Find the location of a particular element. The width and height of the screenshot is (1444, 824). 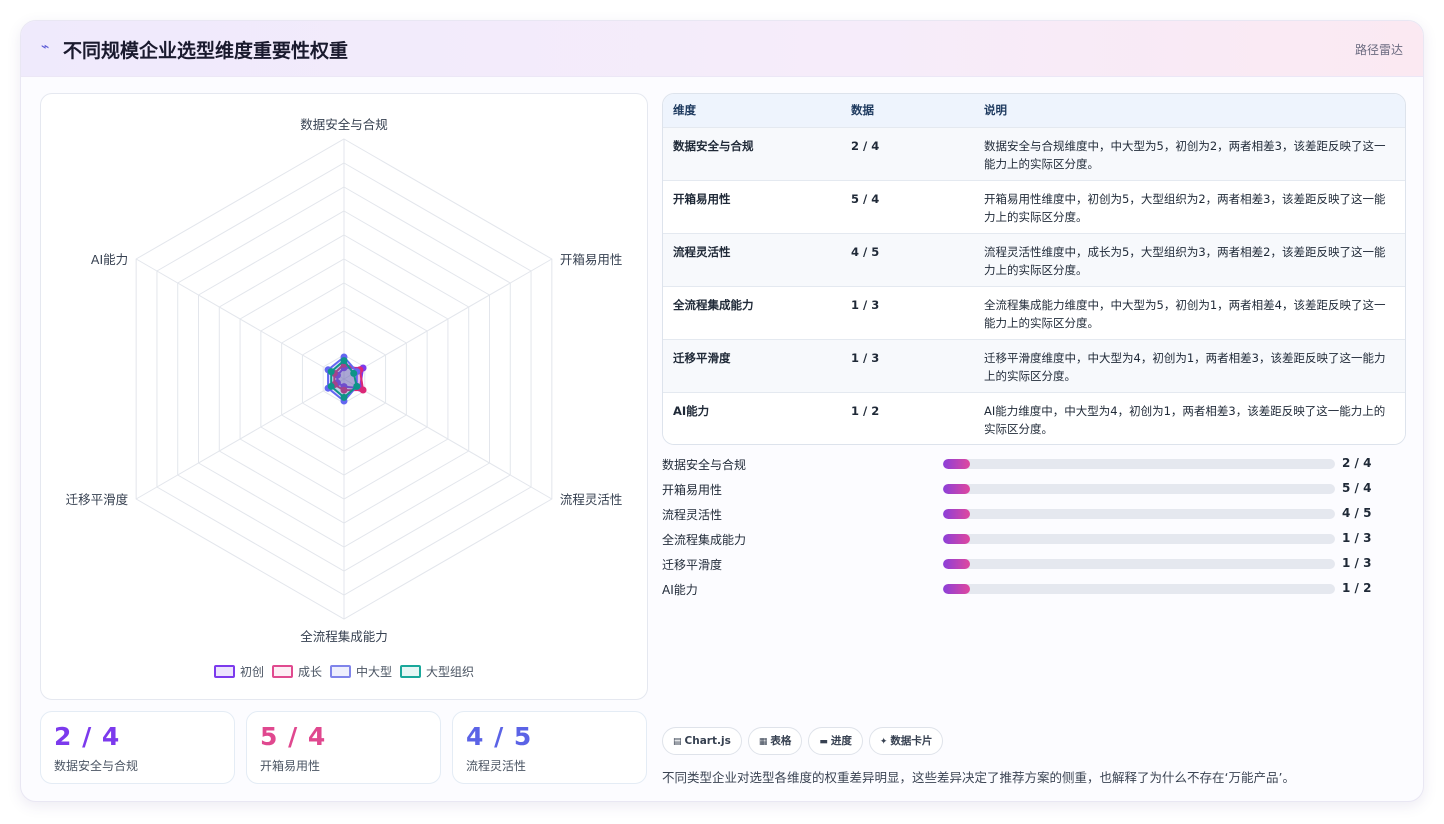

route-label: 路径雷达 is located at coordinates (1379, 49).